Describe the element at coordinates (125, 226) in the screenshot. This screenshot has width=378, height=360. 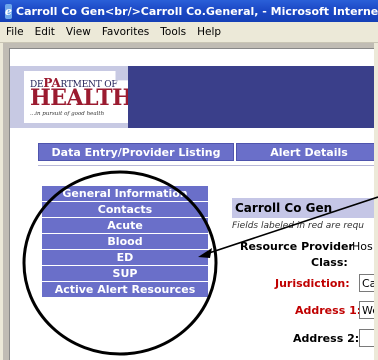
I see `nav-acute: Acute` at that location.